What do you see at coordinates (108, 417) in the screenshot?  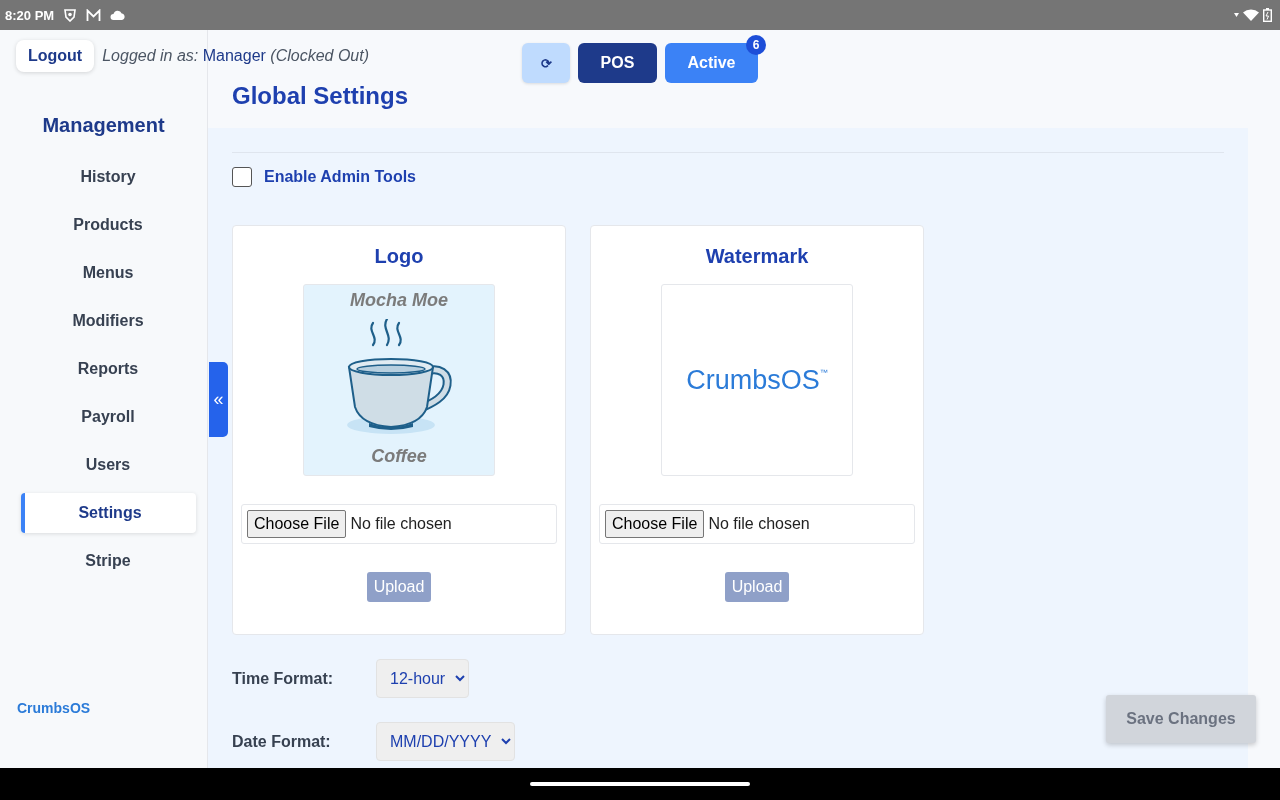 I see `sidebar-item: Payroll` at bounding box center [108, 417].